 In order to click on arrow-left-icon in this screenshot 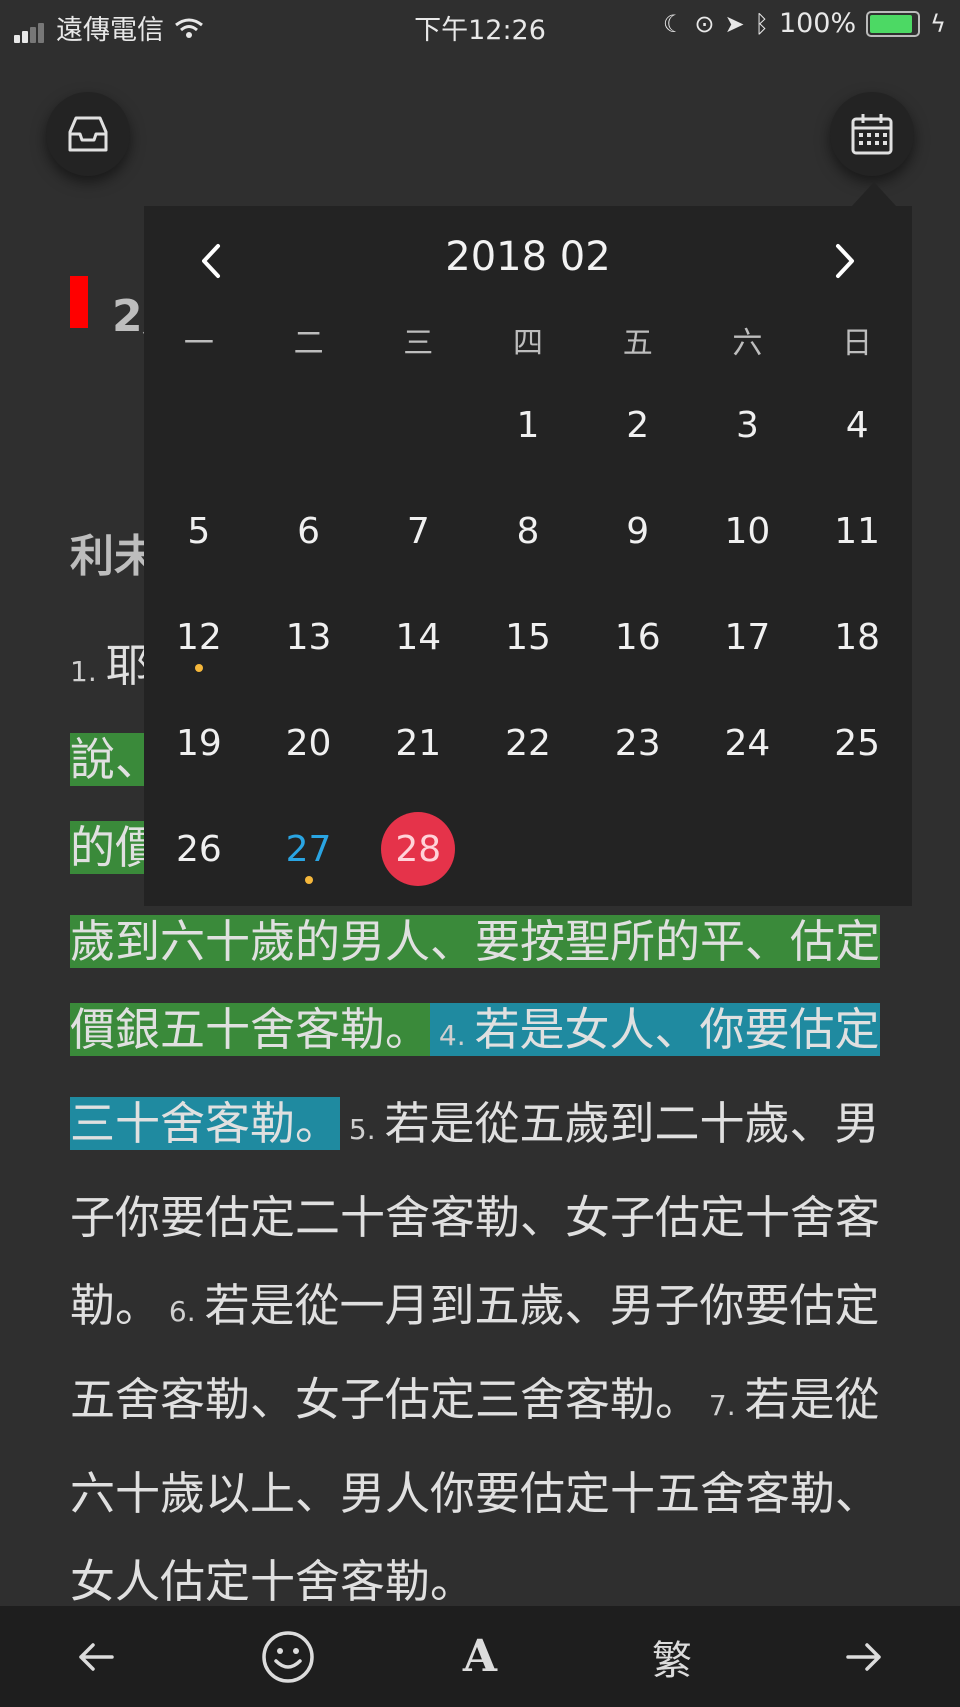, I will do `click(96, 1656)`.